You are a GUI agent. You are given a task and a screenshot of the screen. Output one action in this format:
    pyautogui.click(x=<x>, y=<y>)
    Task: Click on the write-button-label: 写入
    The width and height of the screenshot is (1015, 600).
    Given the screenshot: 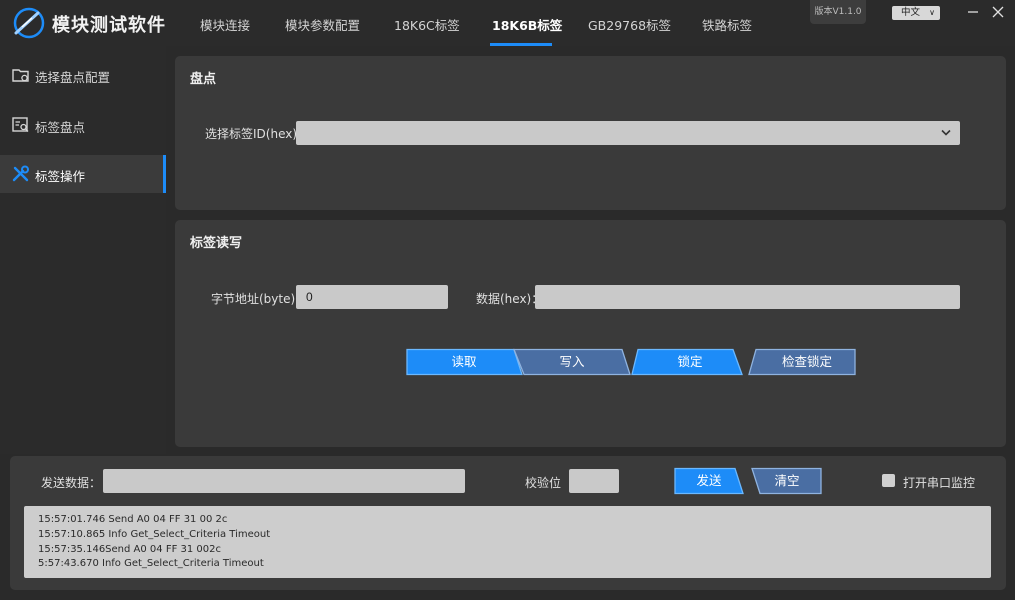 What is the action you would take?
    pyautogui.click(x=572, y=361)
    